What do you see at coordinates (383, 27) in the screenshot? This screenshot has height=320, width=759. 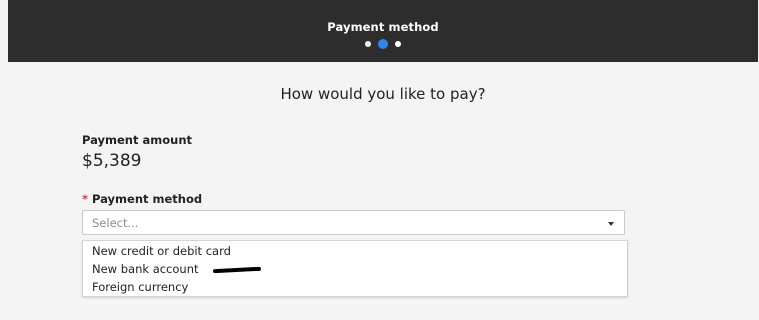 I see `page-title: Payment method` at bounding box center [383, 27].